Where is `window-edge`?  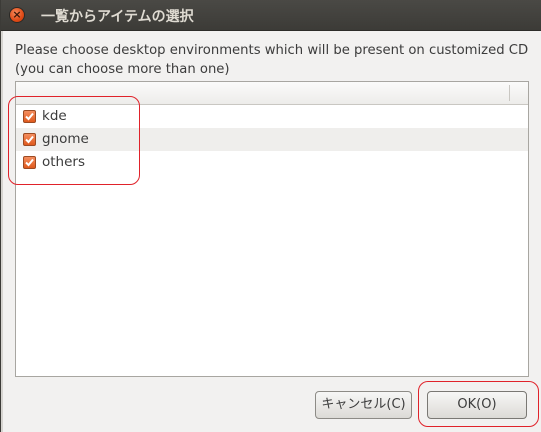 window-edge is located at coordinates (2, 231).